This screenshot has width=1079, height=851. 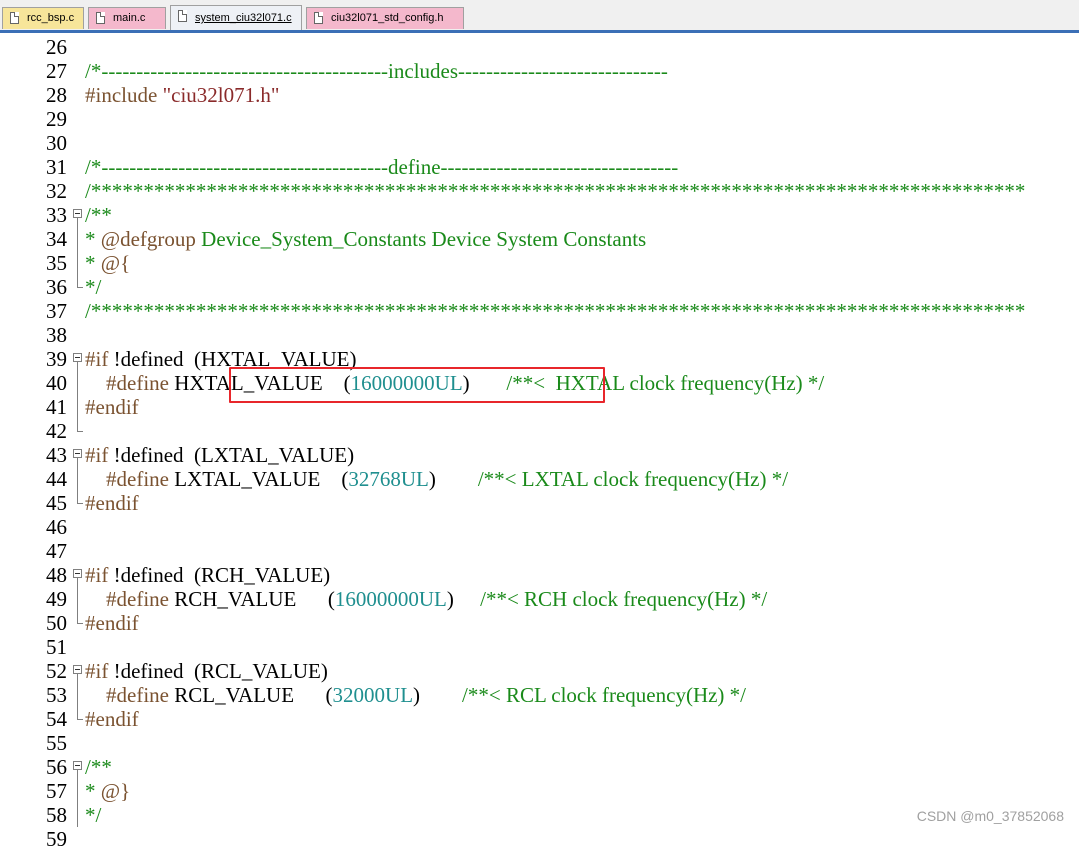 I want to click on line-number: 27, so click(x=56, y=71).